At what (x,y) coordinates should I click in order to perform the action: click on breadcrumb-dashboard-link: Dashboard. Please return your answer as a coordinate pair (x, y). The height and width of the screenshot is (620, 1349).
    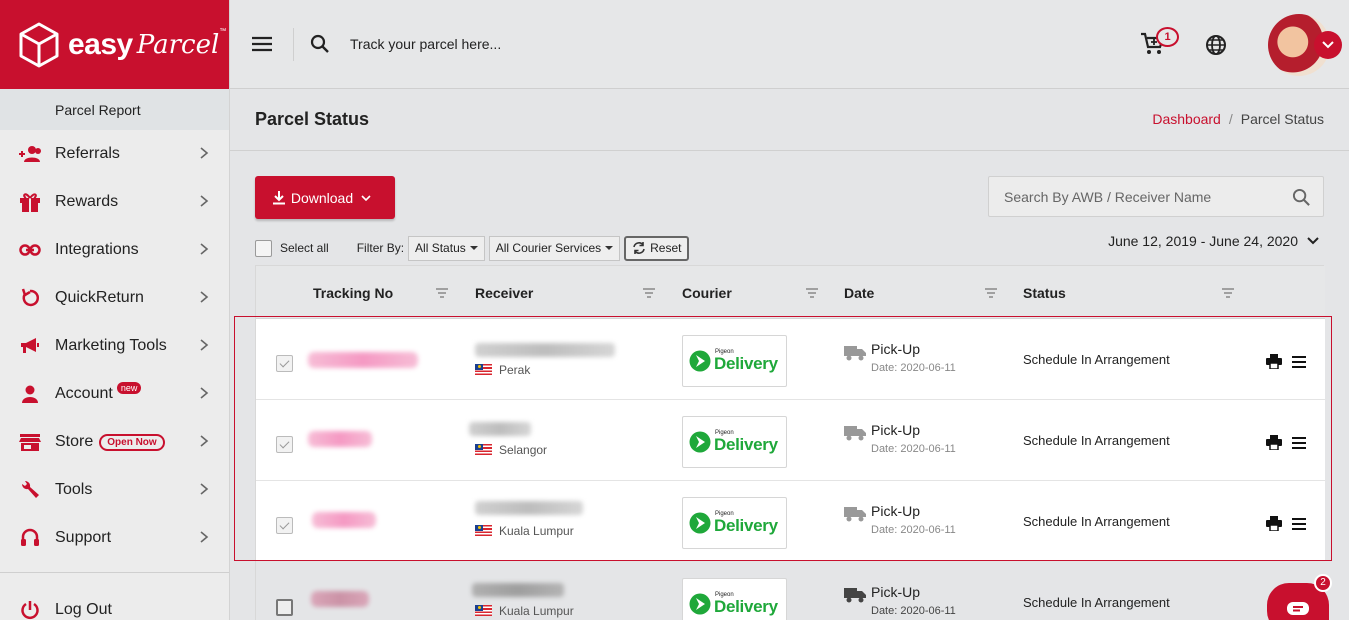
    Looking at the image, I should click on (1186, 119).